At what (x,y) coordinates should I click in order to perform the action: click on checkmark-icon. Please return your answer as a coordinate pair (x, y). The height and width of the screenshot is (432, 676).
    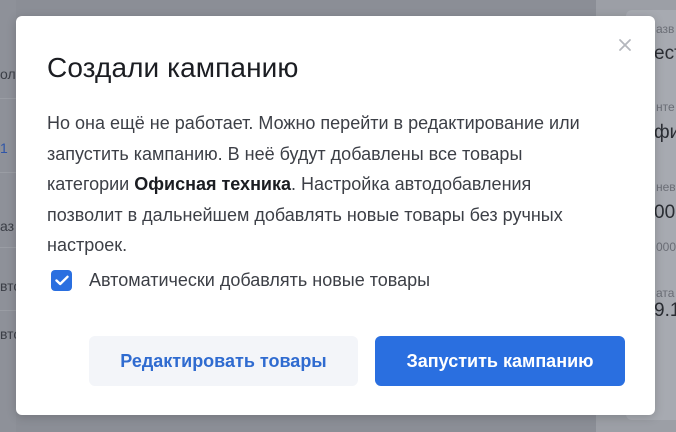
    Looking at the image, I should click on (61, 280).